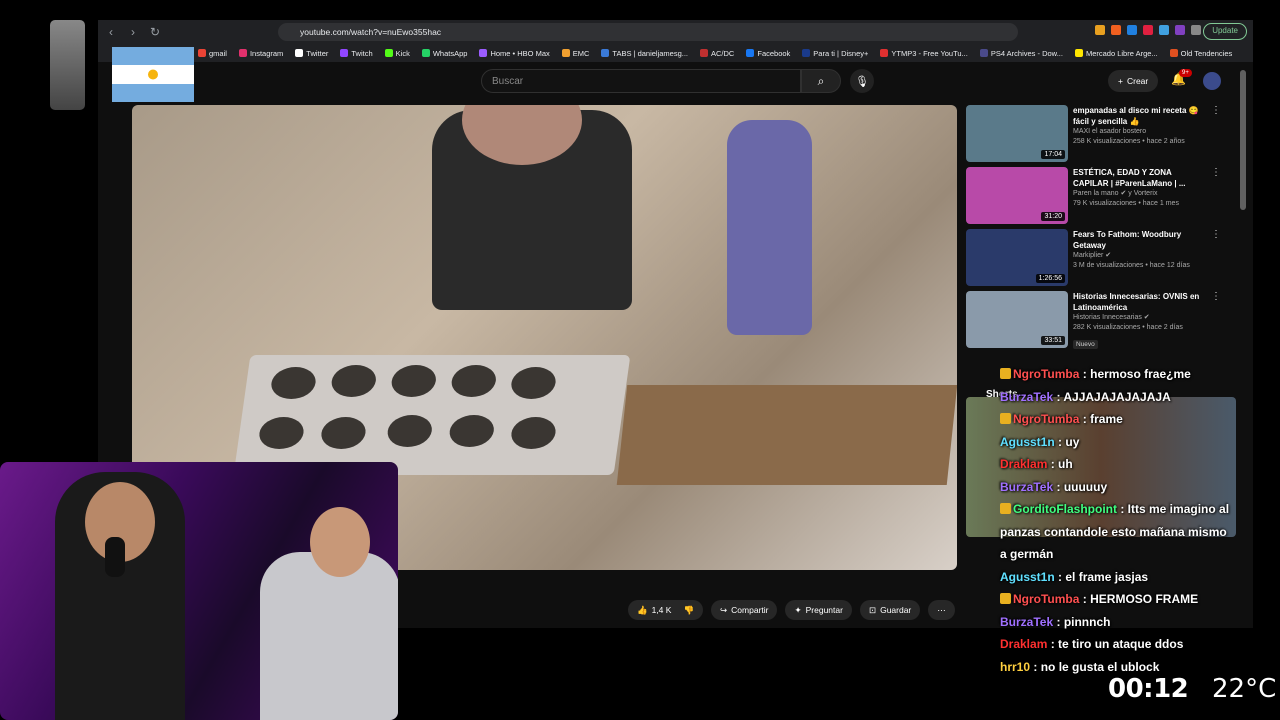  What do you see at coordinates (133, 32) in the screenshot?
I see `forward-icon: ›` at bounding box center [133, 32].